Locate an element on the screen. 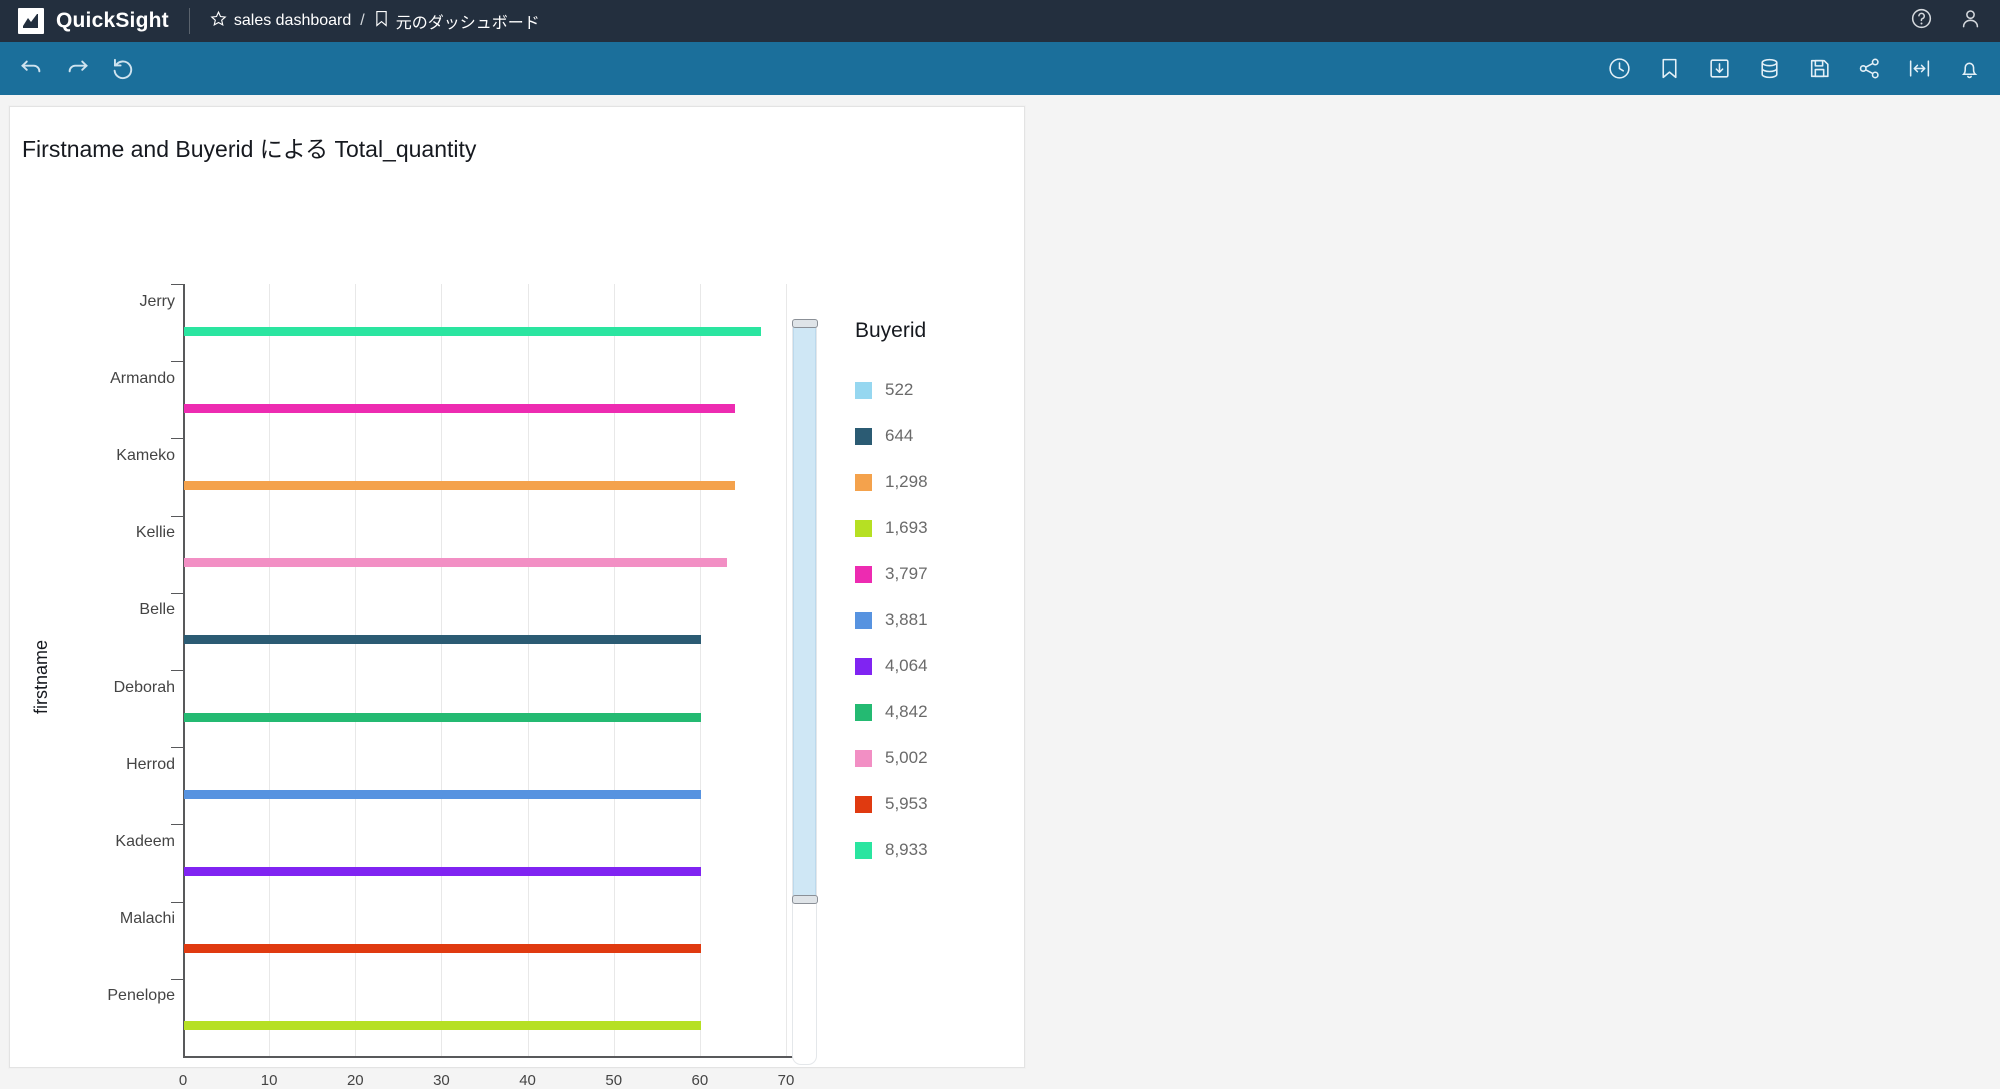  legend-item-label: 8,933 is located at coordinates (906, 849).